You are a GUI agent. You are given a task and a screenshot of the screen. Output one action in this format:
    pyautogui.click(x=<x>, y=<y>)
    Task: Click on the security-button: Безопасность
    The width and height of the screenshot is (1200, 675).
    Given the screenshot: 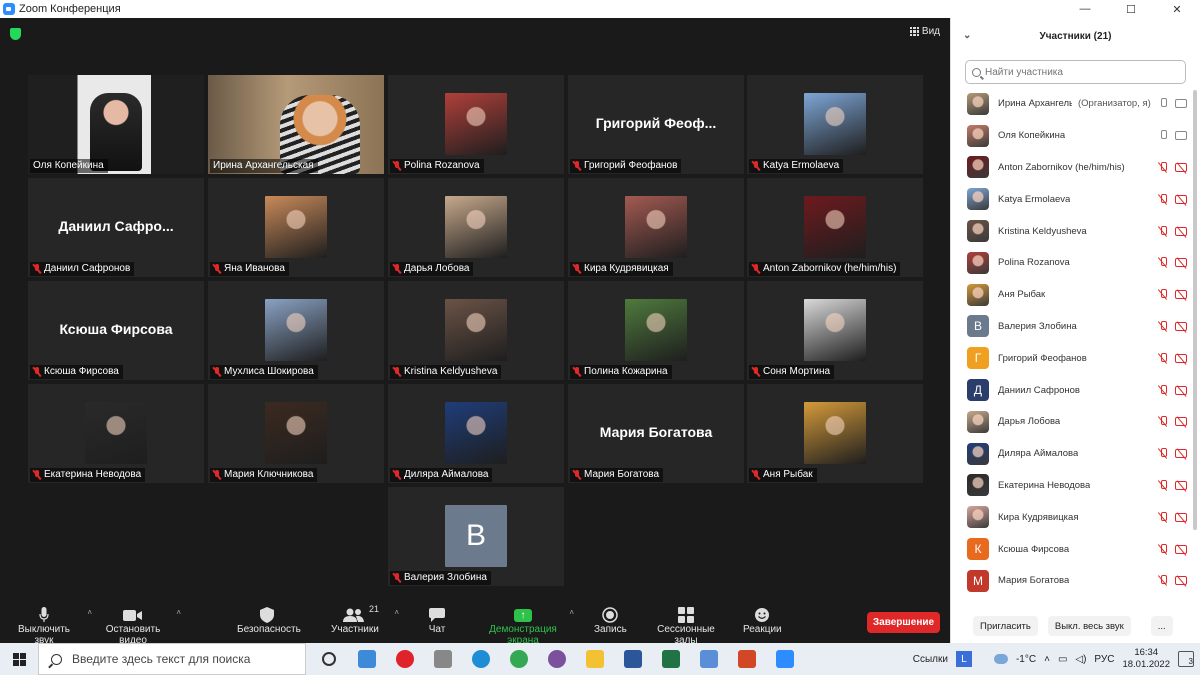 What is the action you would take?
    pyautogui.click(x=269, y=620)
    